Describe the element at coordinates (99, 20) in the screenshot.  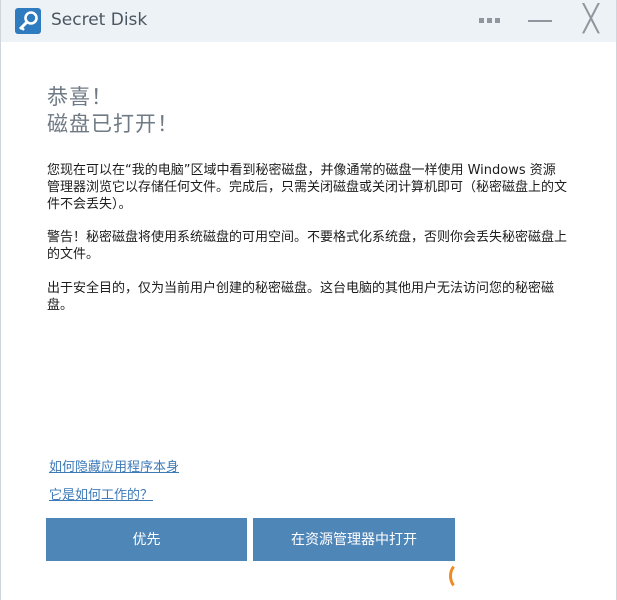
I see `window-title: Secret Disk` at that location.